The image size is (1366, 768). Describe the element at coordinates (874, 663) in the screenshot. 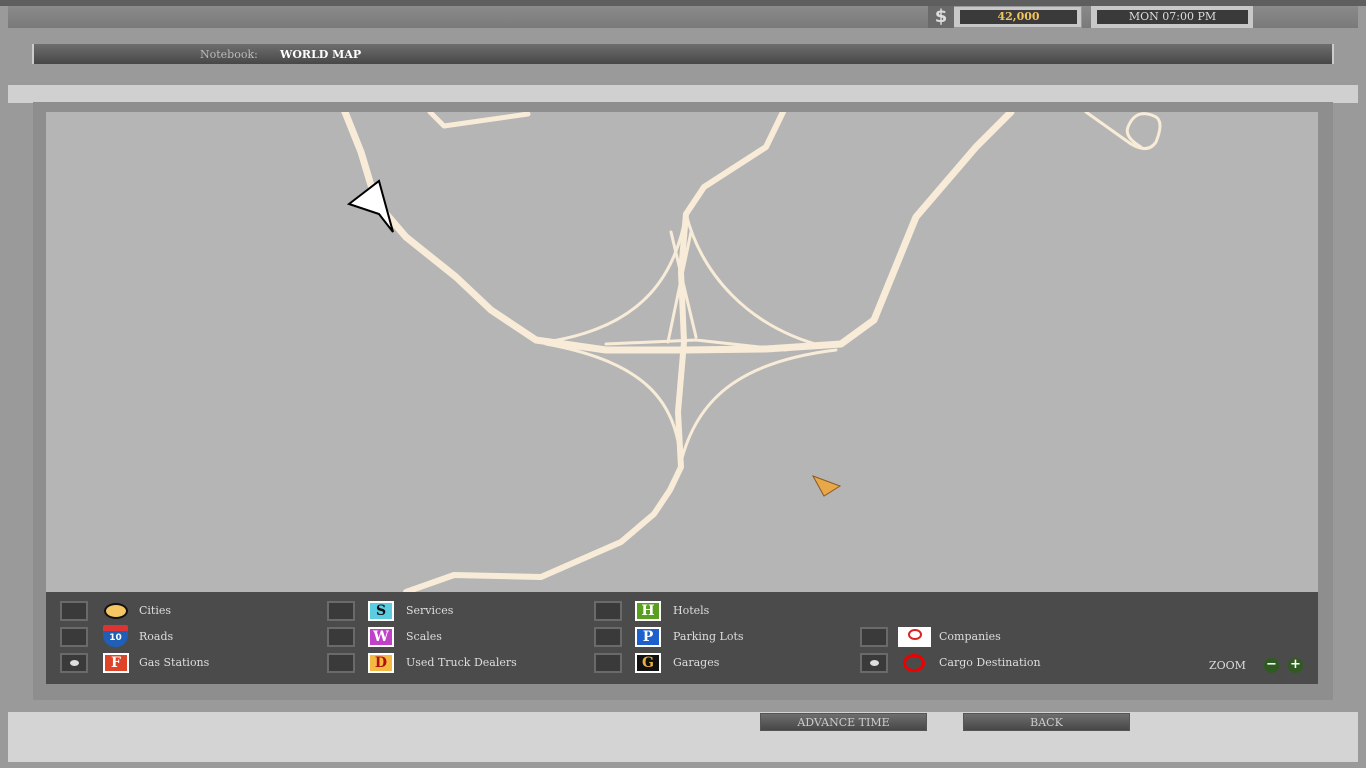

I see `cargo-destination-checkbox` at that location.